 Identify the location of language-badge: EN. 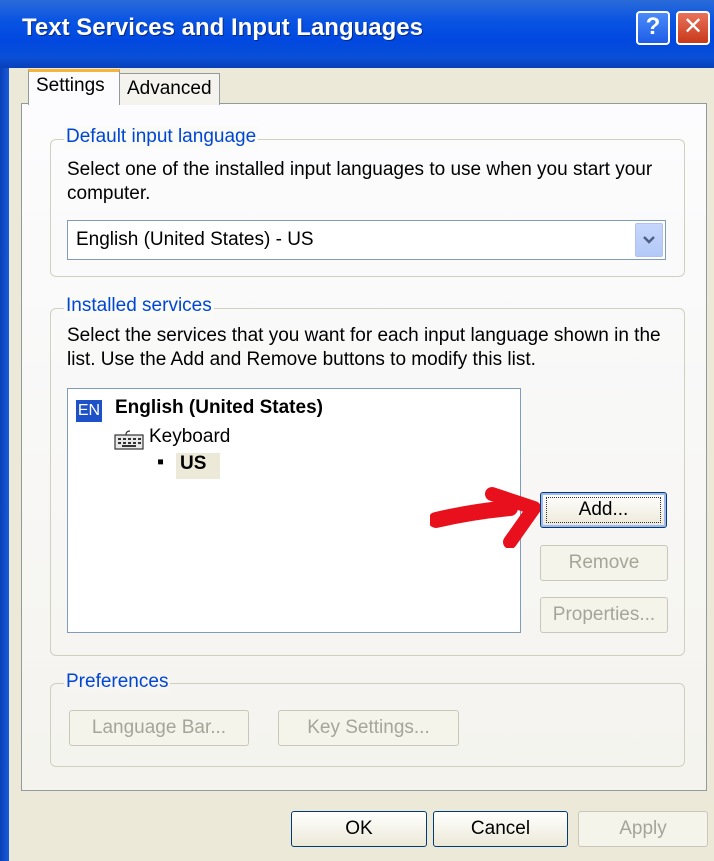
(89, 411).